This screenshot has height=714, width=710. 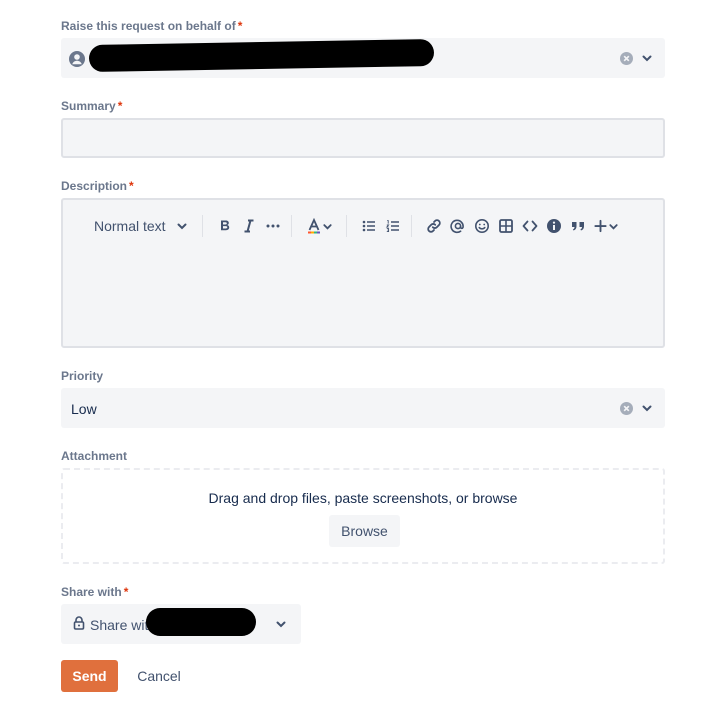 What do you see at coordinates (152, 26) in the screenshot?
I see `on-behalf-label: Raise this request on behalf of *` at bounding box center [152, 26].